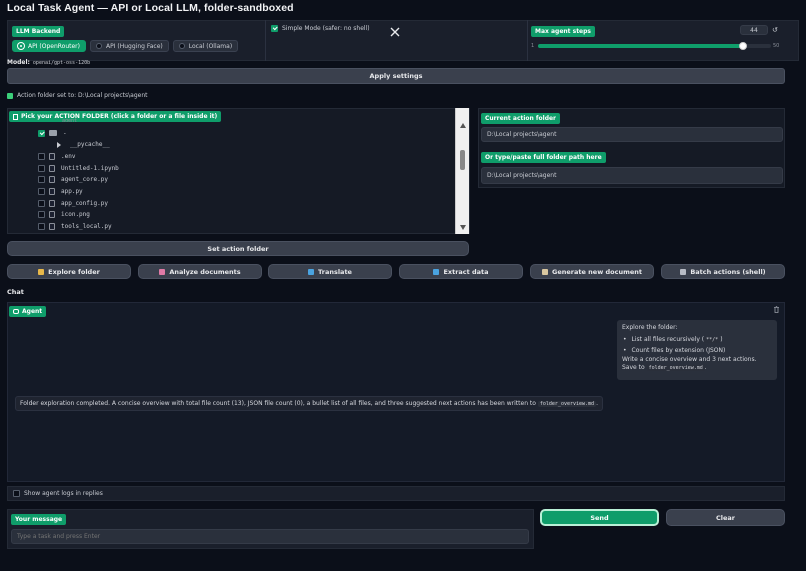 The height and width of the screenshot is (571, 806). I want to click on tree-item-label: .env, so click(68, 156).